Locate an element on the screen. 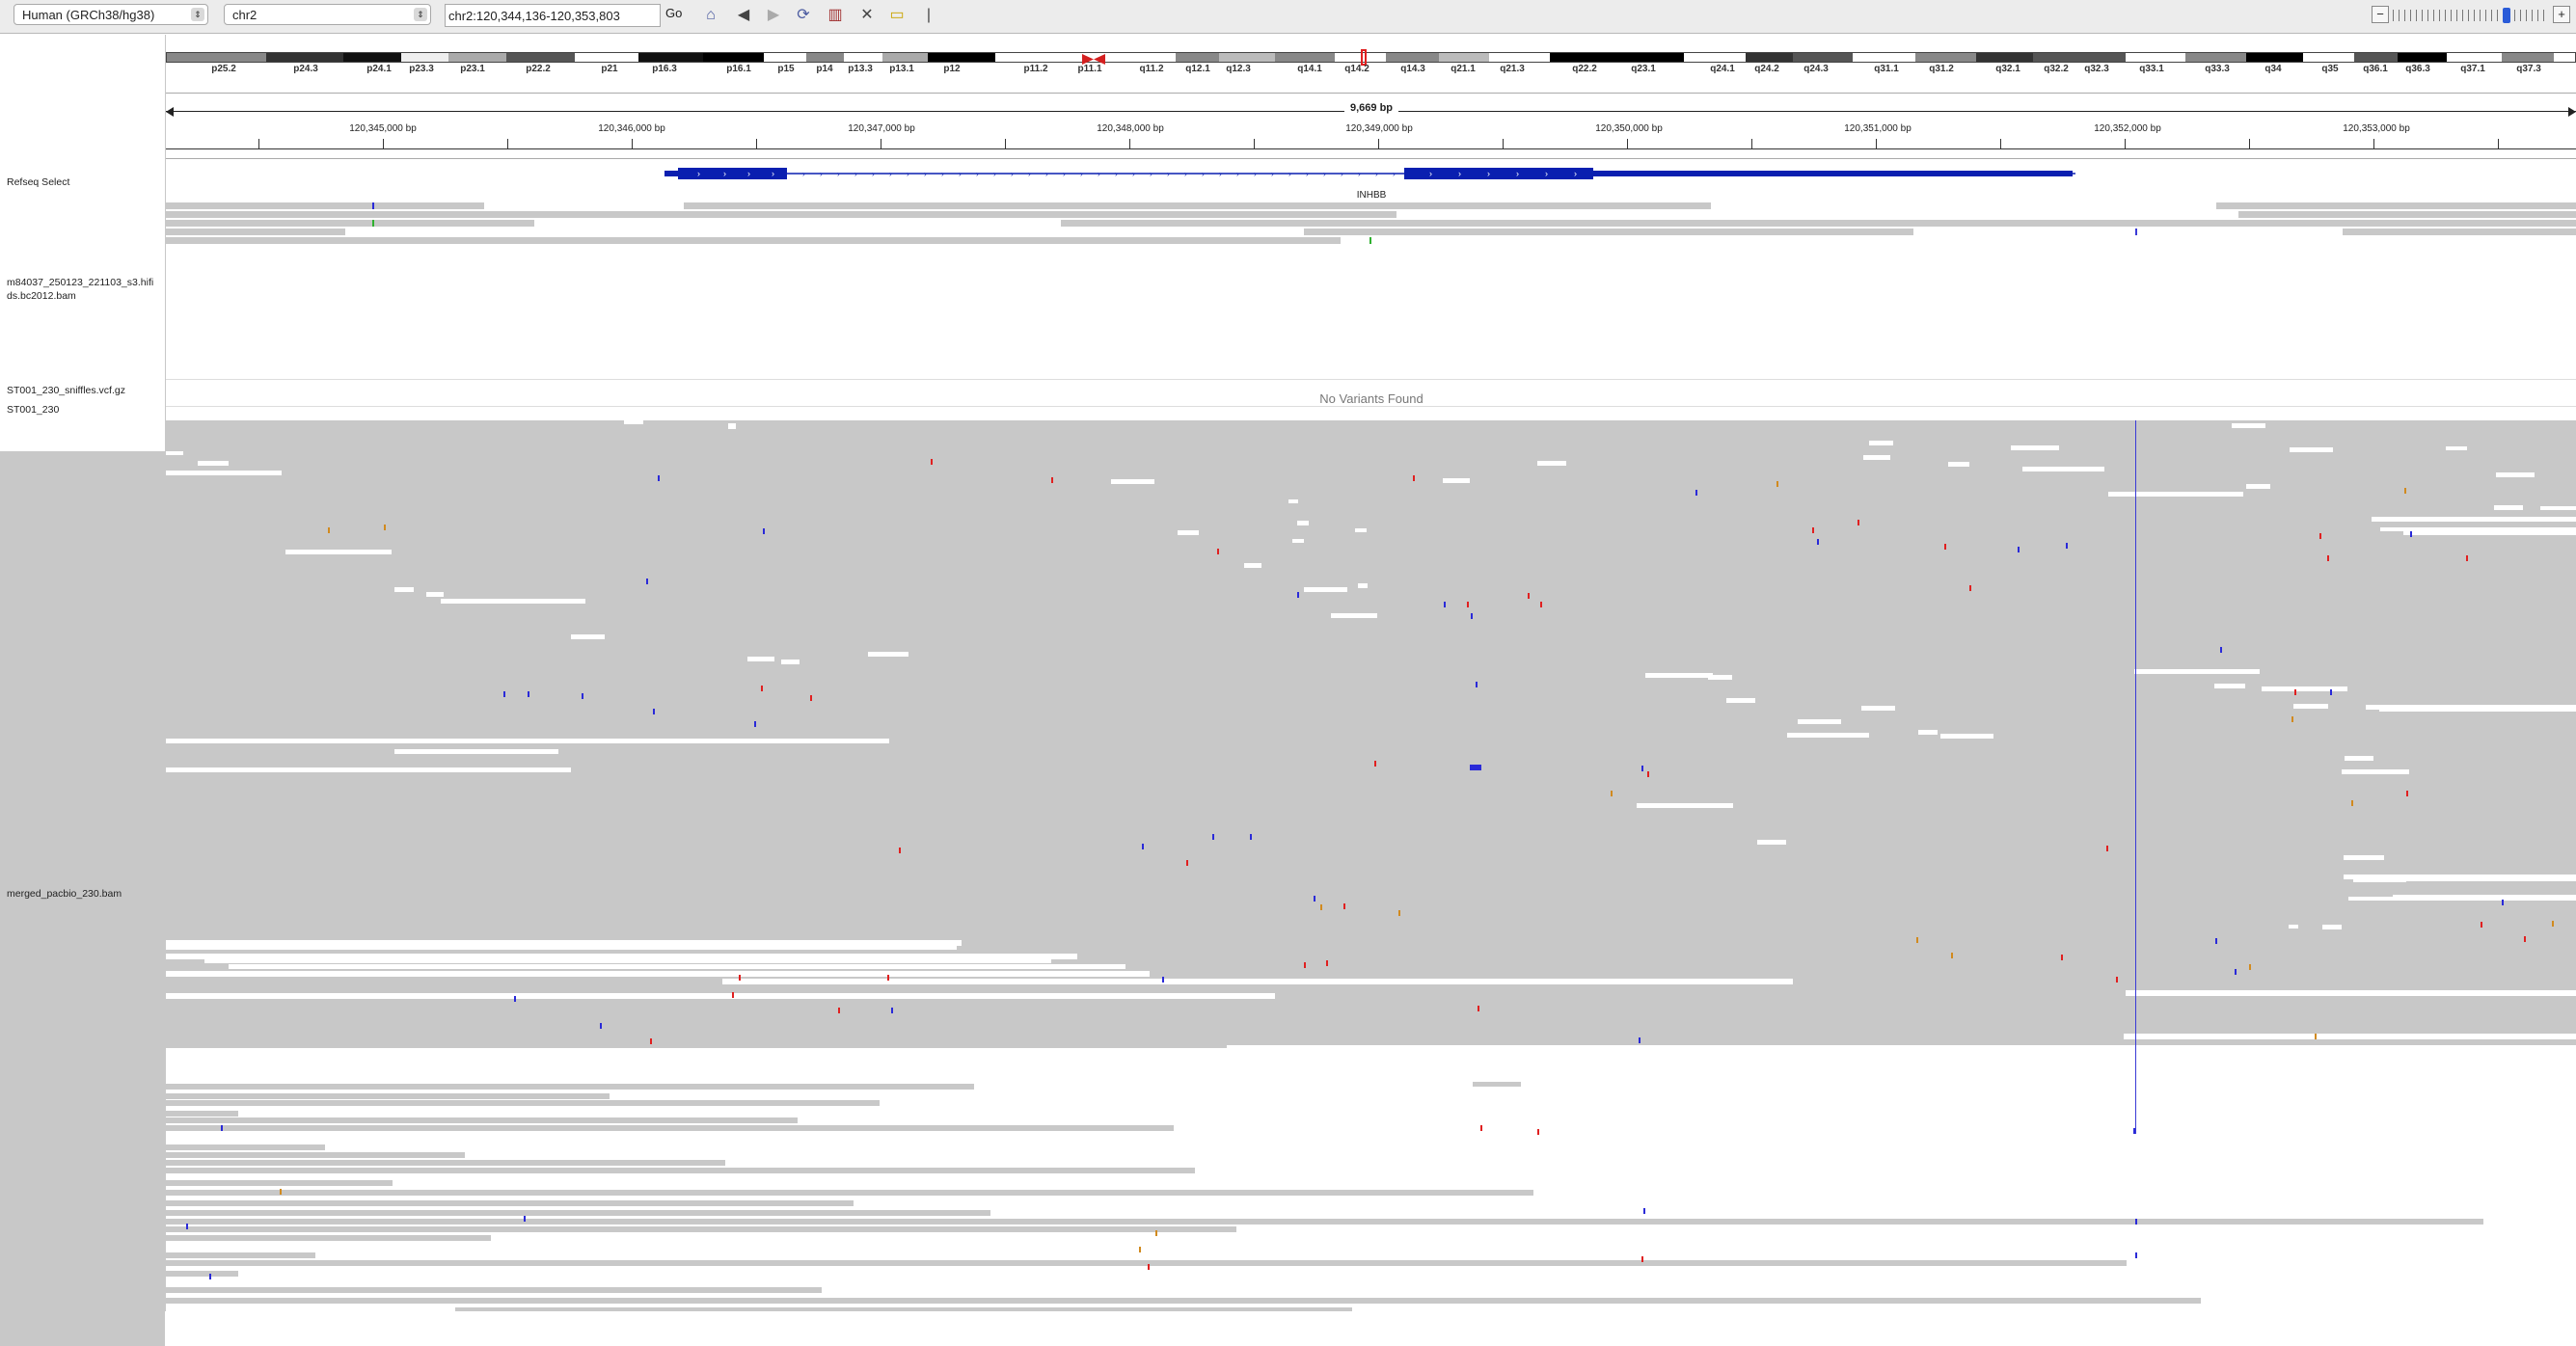 The width and height of the screenshot is (2576, 1346). band-label: p11.2 is located at coordinates (1035, 69).